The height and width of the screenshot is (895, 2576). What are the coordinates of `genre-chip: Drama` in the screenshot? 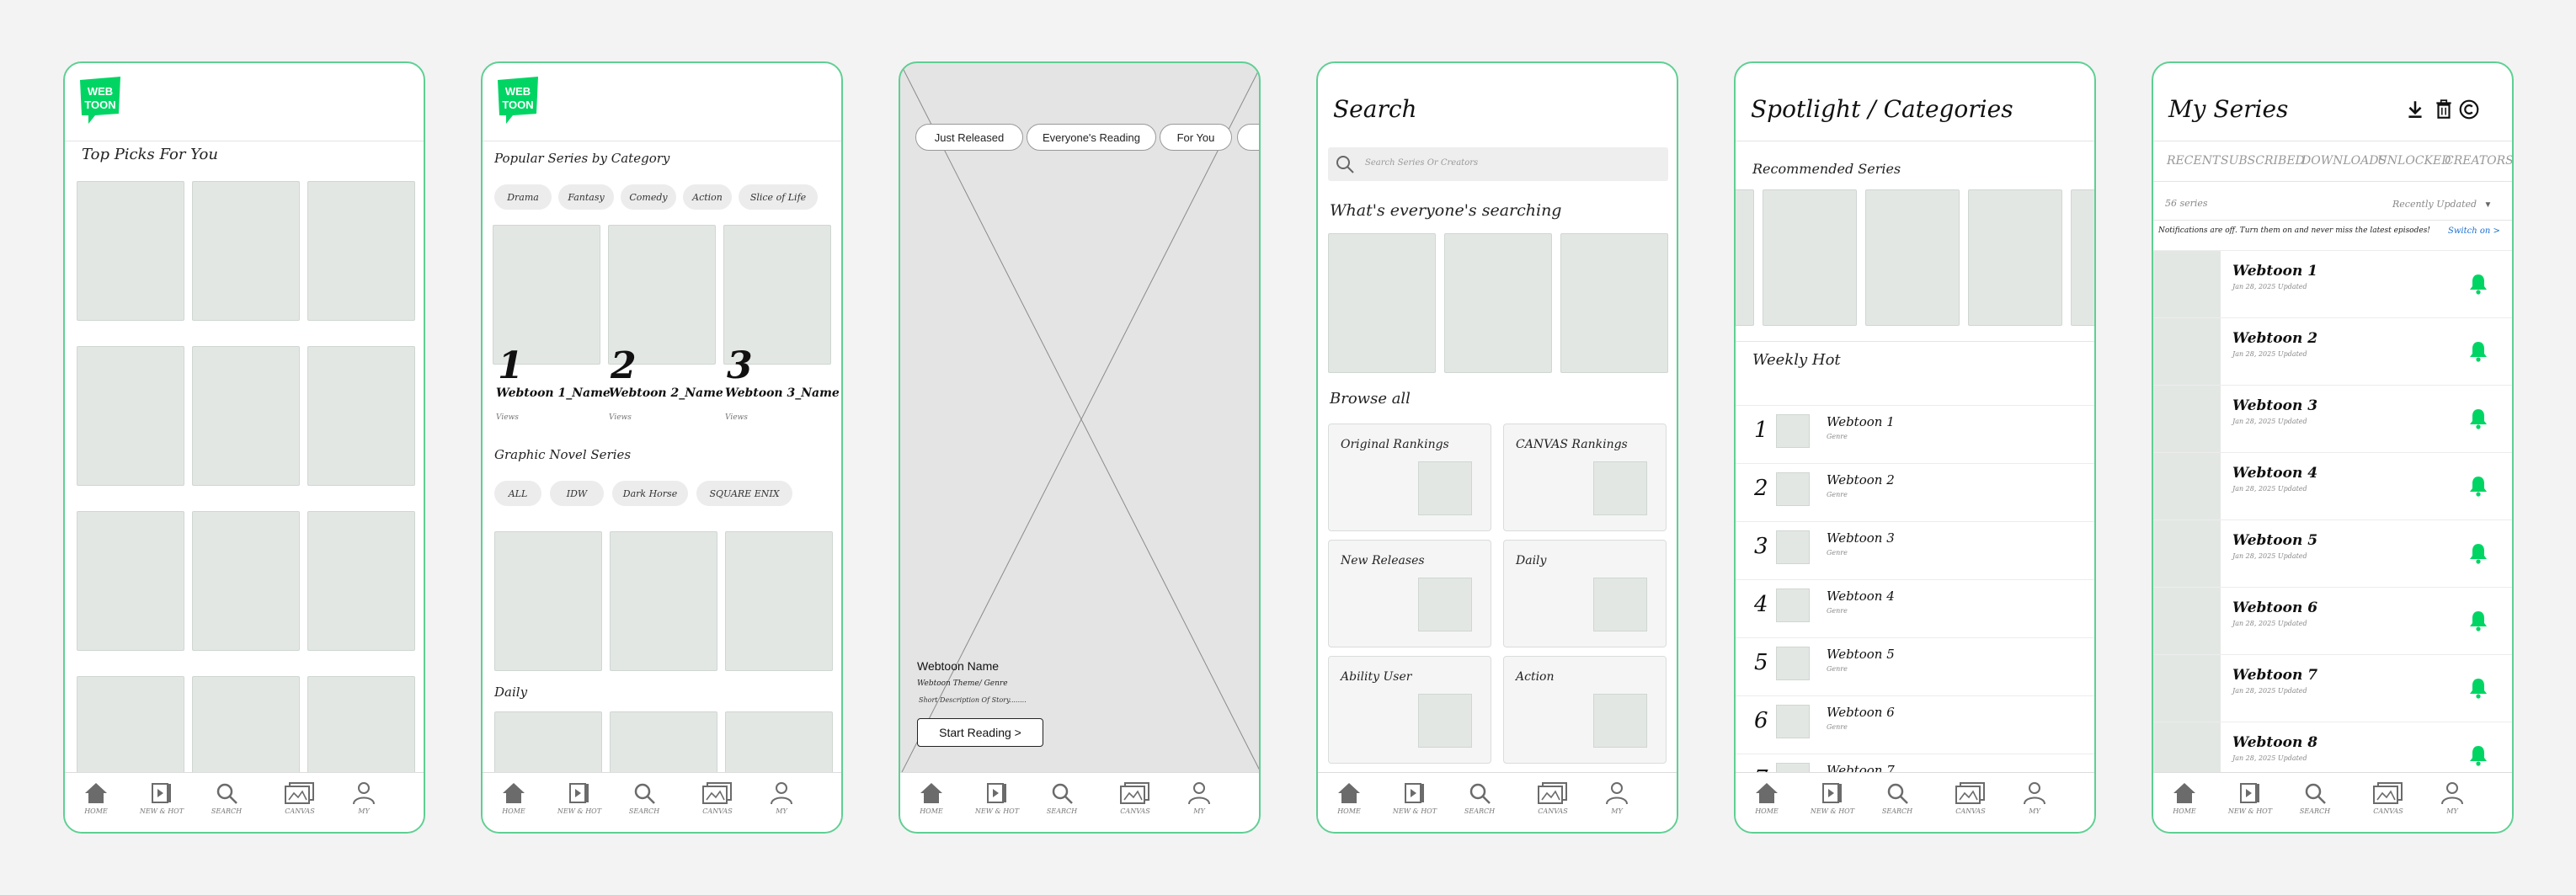 It's located at (523, 197).